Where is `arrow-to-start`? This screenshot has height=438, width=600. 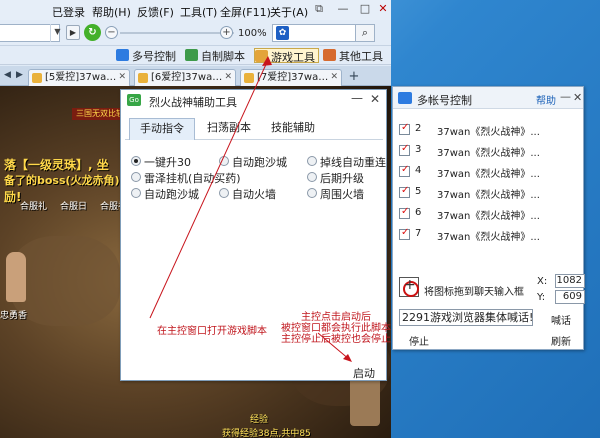 arrow-to-start is located at coordinates (334, 346).